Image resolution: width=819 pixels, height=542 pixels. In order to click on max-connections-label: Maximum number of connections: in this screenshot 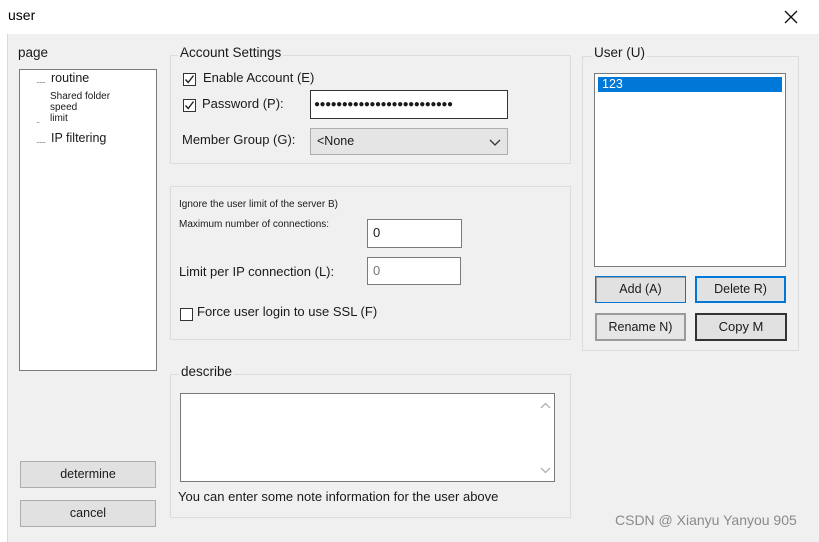, I will do `click(254, 224)`.